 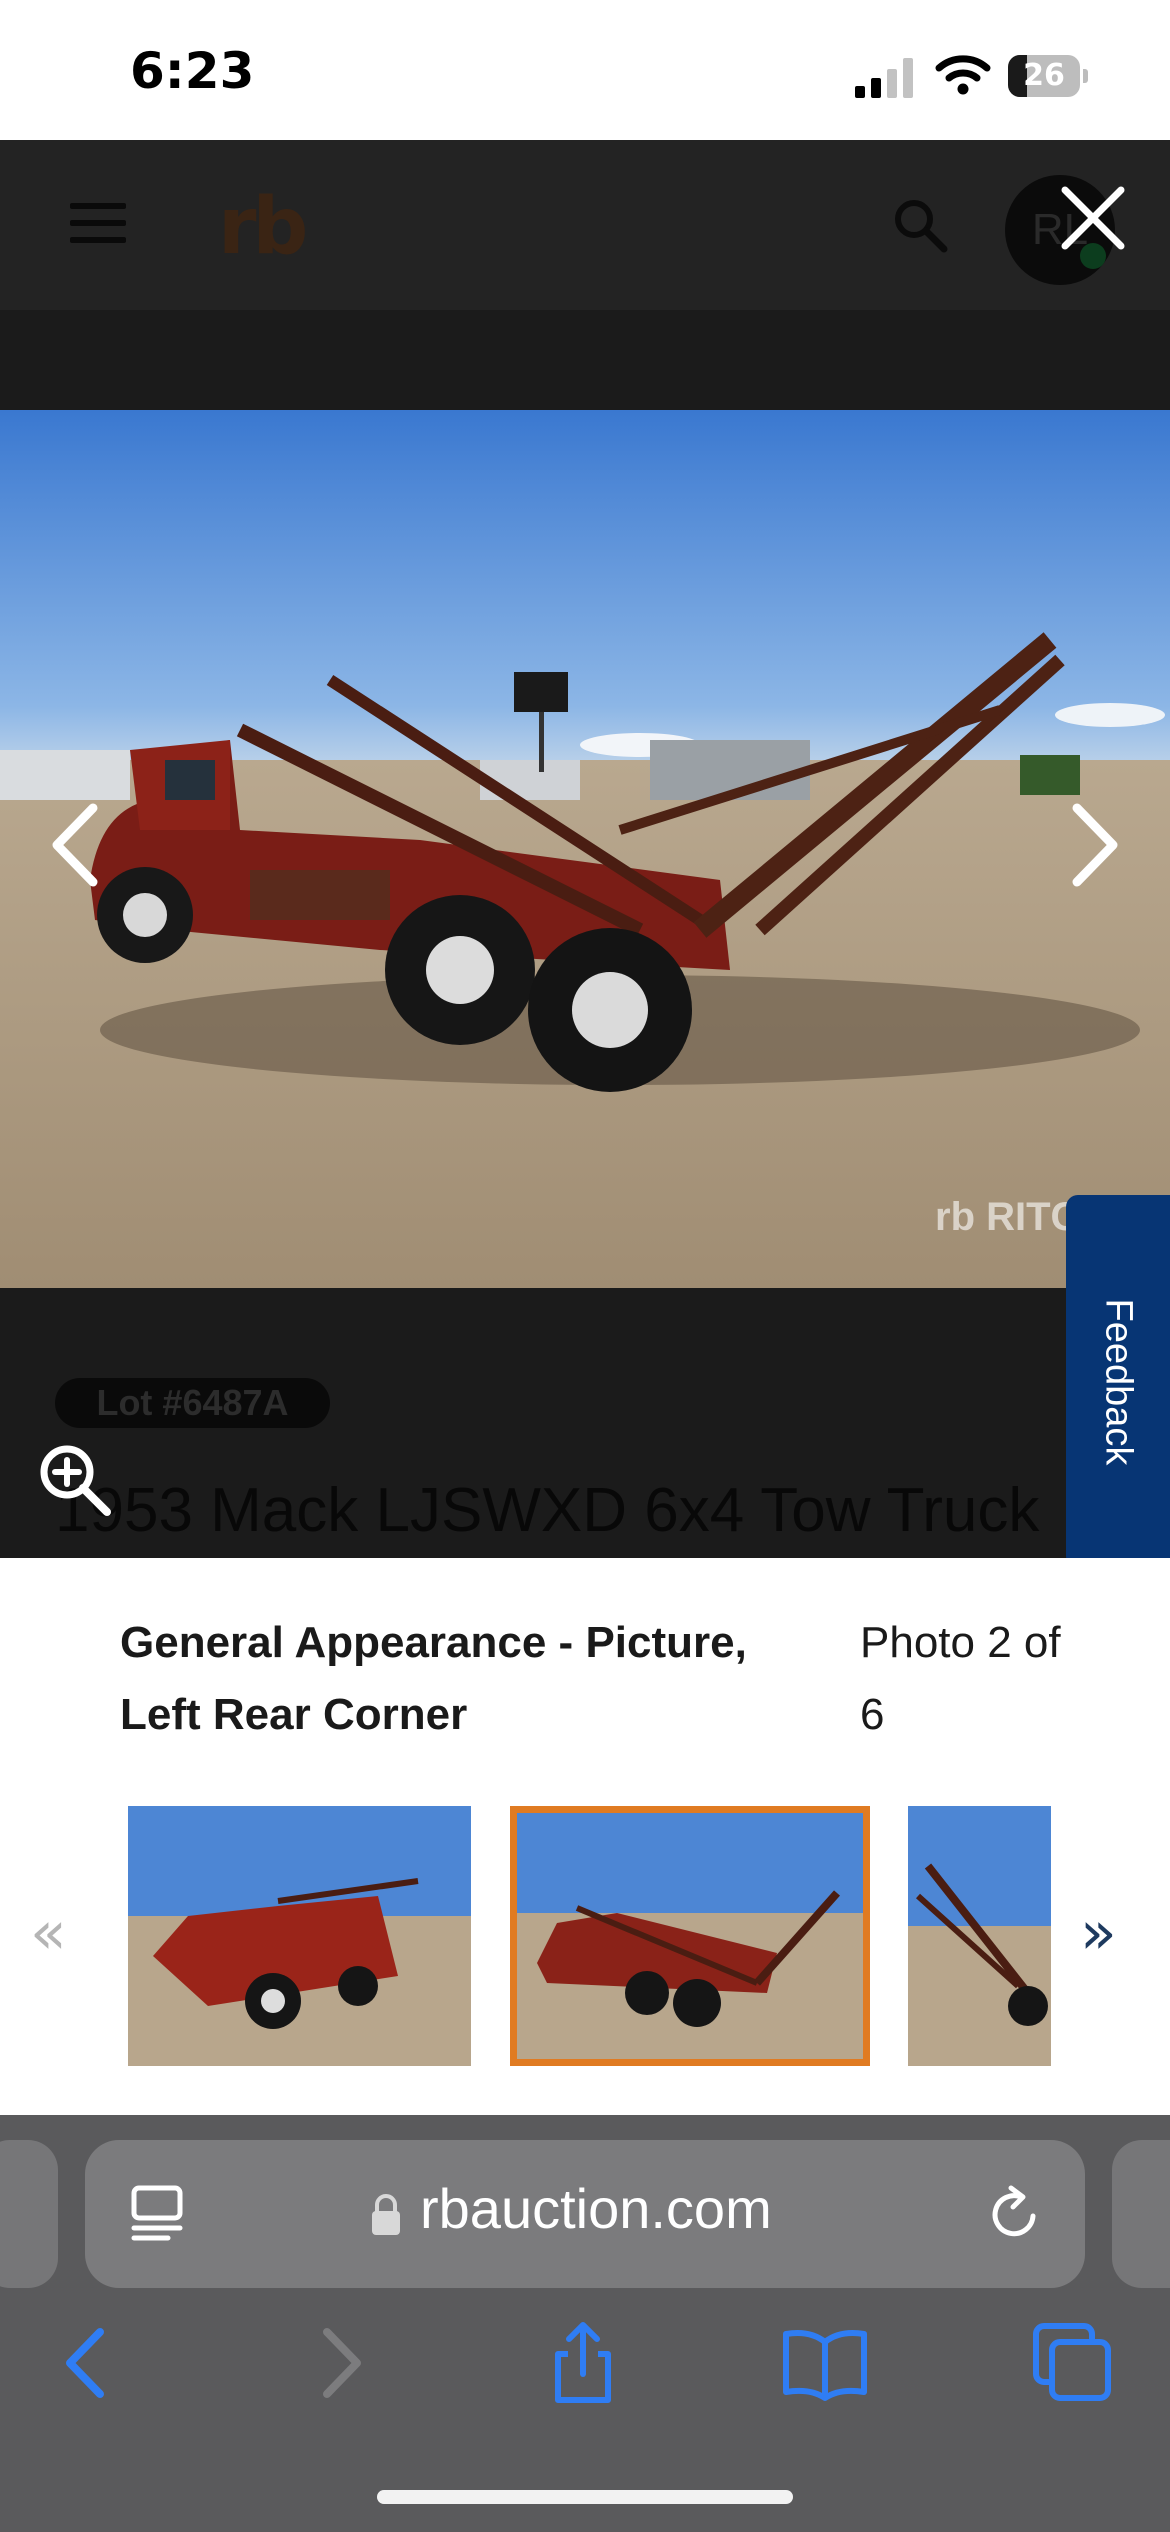 I want to click on feedback-label: Feedback, so click(x=1118, y=1382).